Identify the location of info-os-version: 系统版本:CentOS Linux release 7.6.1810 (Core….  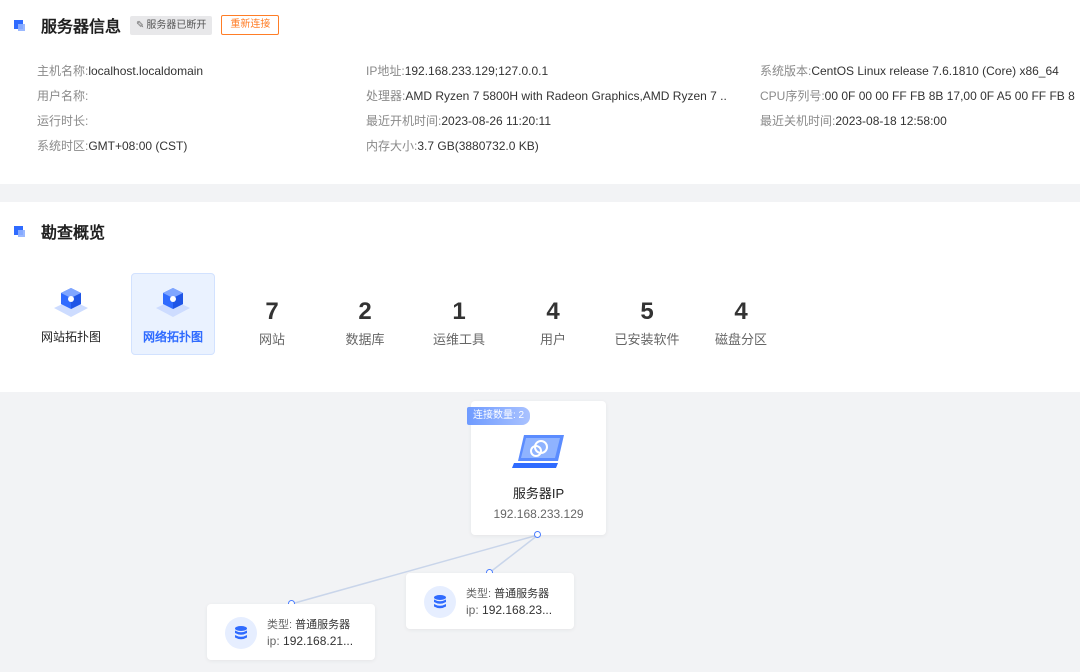
(909, 70).